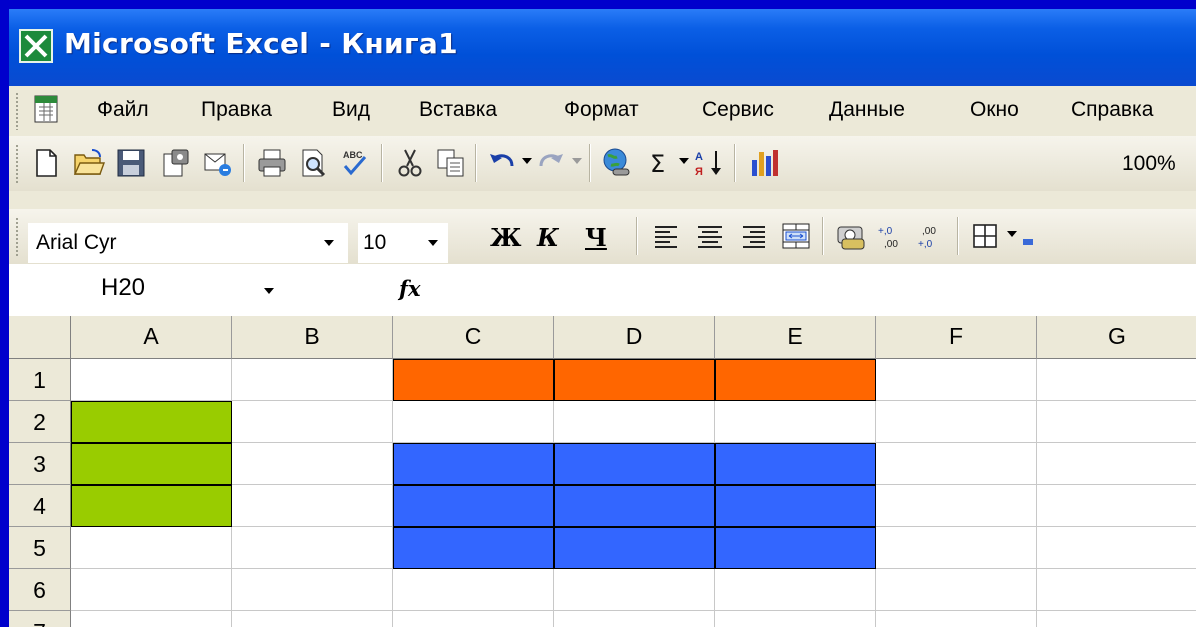  What do you see at coordinates (956, 548) in the screenshot?
I see `cell-f5` at bounding box center [956, 548].